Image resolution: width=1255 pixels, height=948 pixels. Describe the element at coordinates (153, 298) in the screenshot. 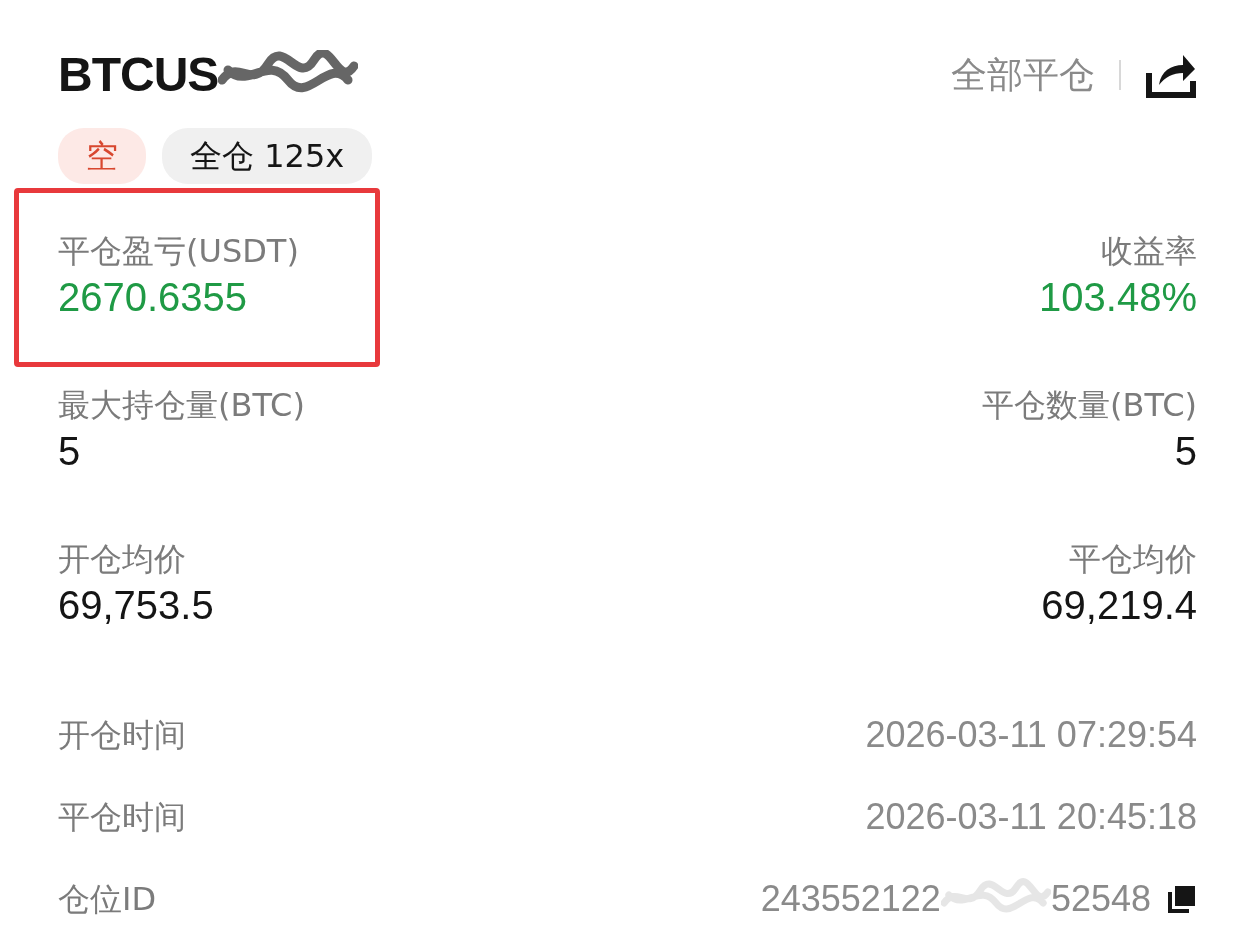

I see `stat-value: 2670.6355` at that location.